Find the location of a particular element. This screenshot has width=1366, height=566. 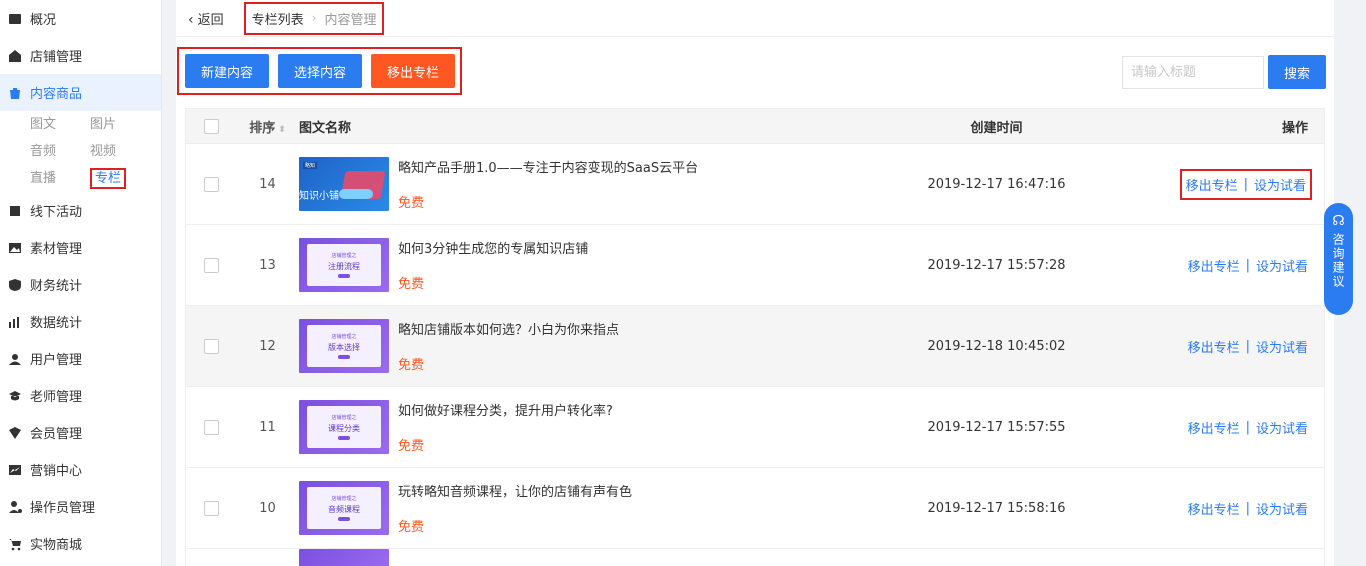

thumbnail-title: 音频课程 is located at coordinates (344, 509).